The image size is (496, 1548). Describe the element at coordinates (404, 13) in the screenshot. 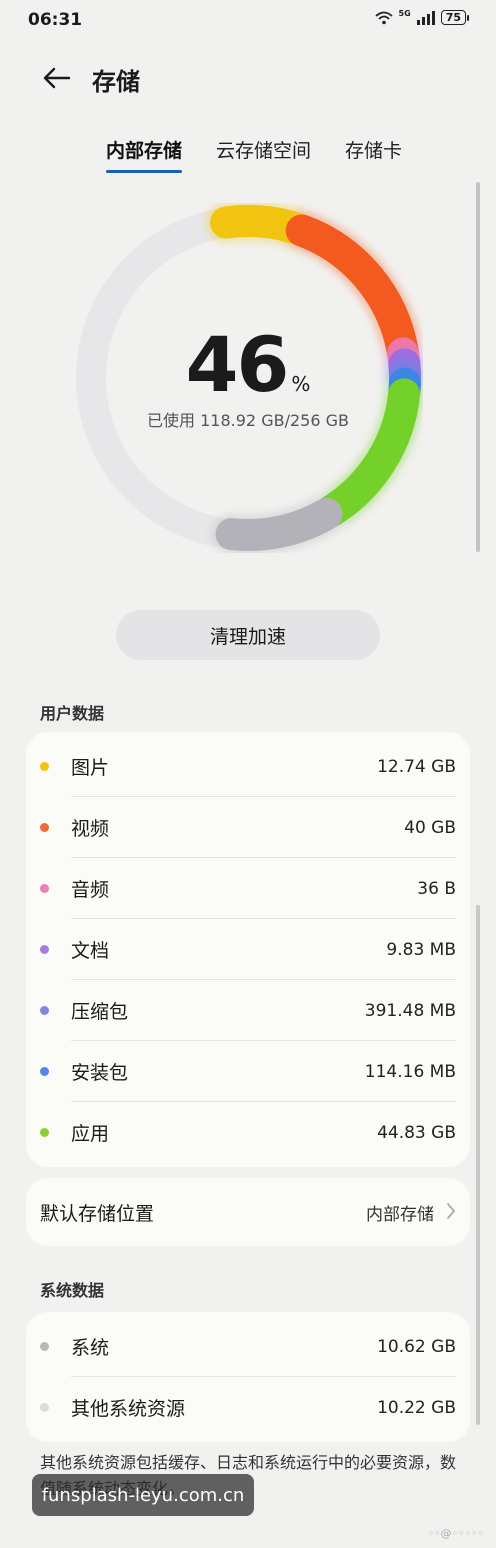

I see `network-type: 5G` at that location.